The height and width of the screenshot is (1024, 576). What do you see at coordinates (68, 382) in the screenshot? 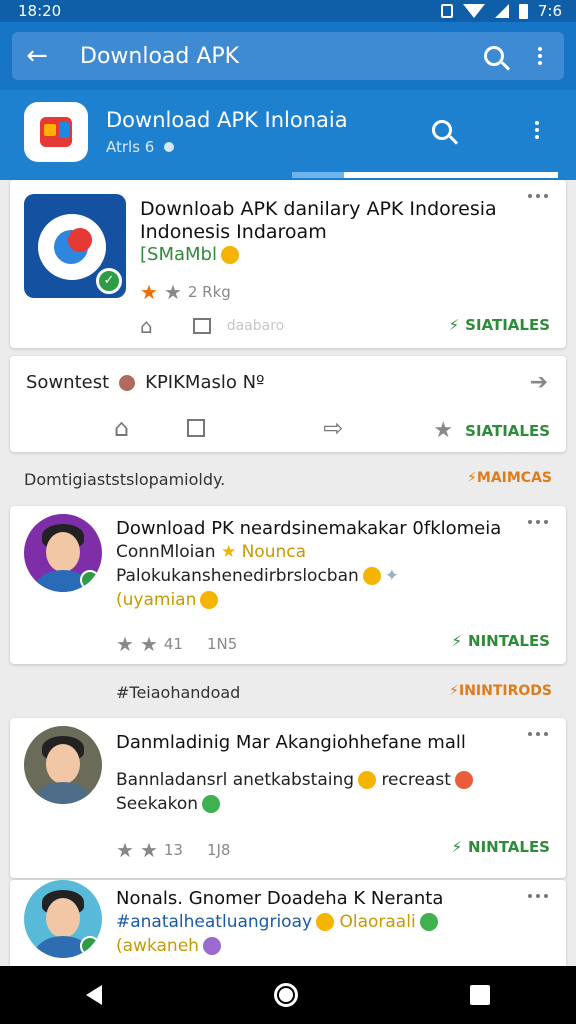
I see `promo-label: Sowntest` at bounding box center [68, 382].